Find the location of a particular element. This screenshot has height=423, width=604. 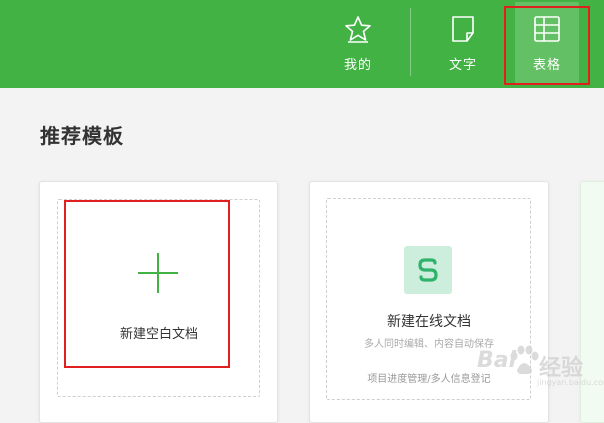

star-icon is located at coordinates (358, 29).